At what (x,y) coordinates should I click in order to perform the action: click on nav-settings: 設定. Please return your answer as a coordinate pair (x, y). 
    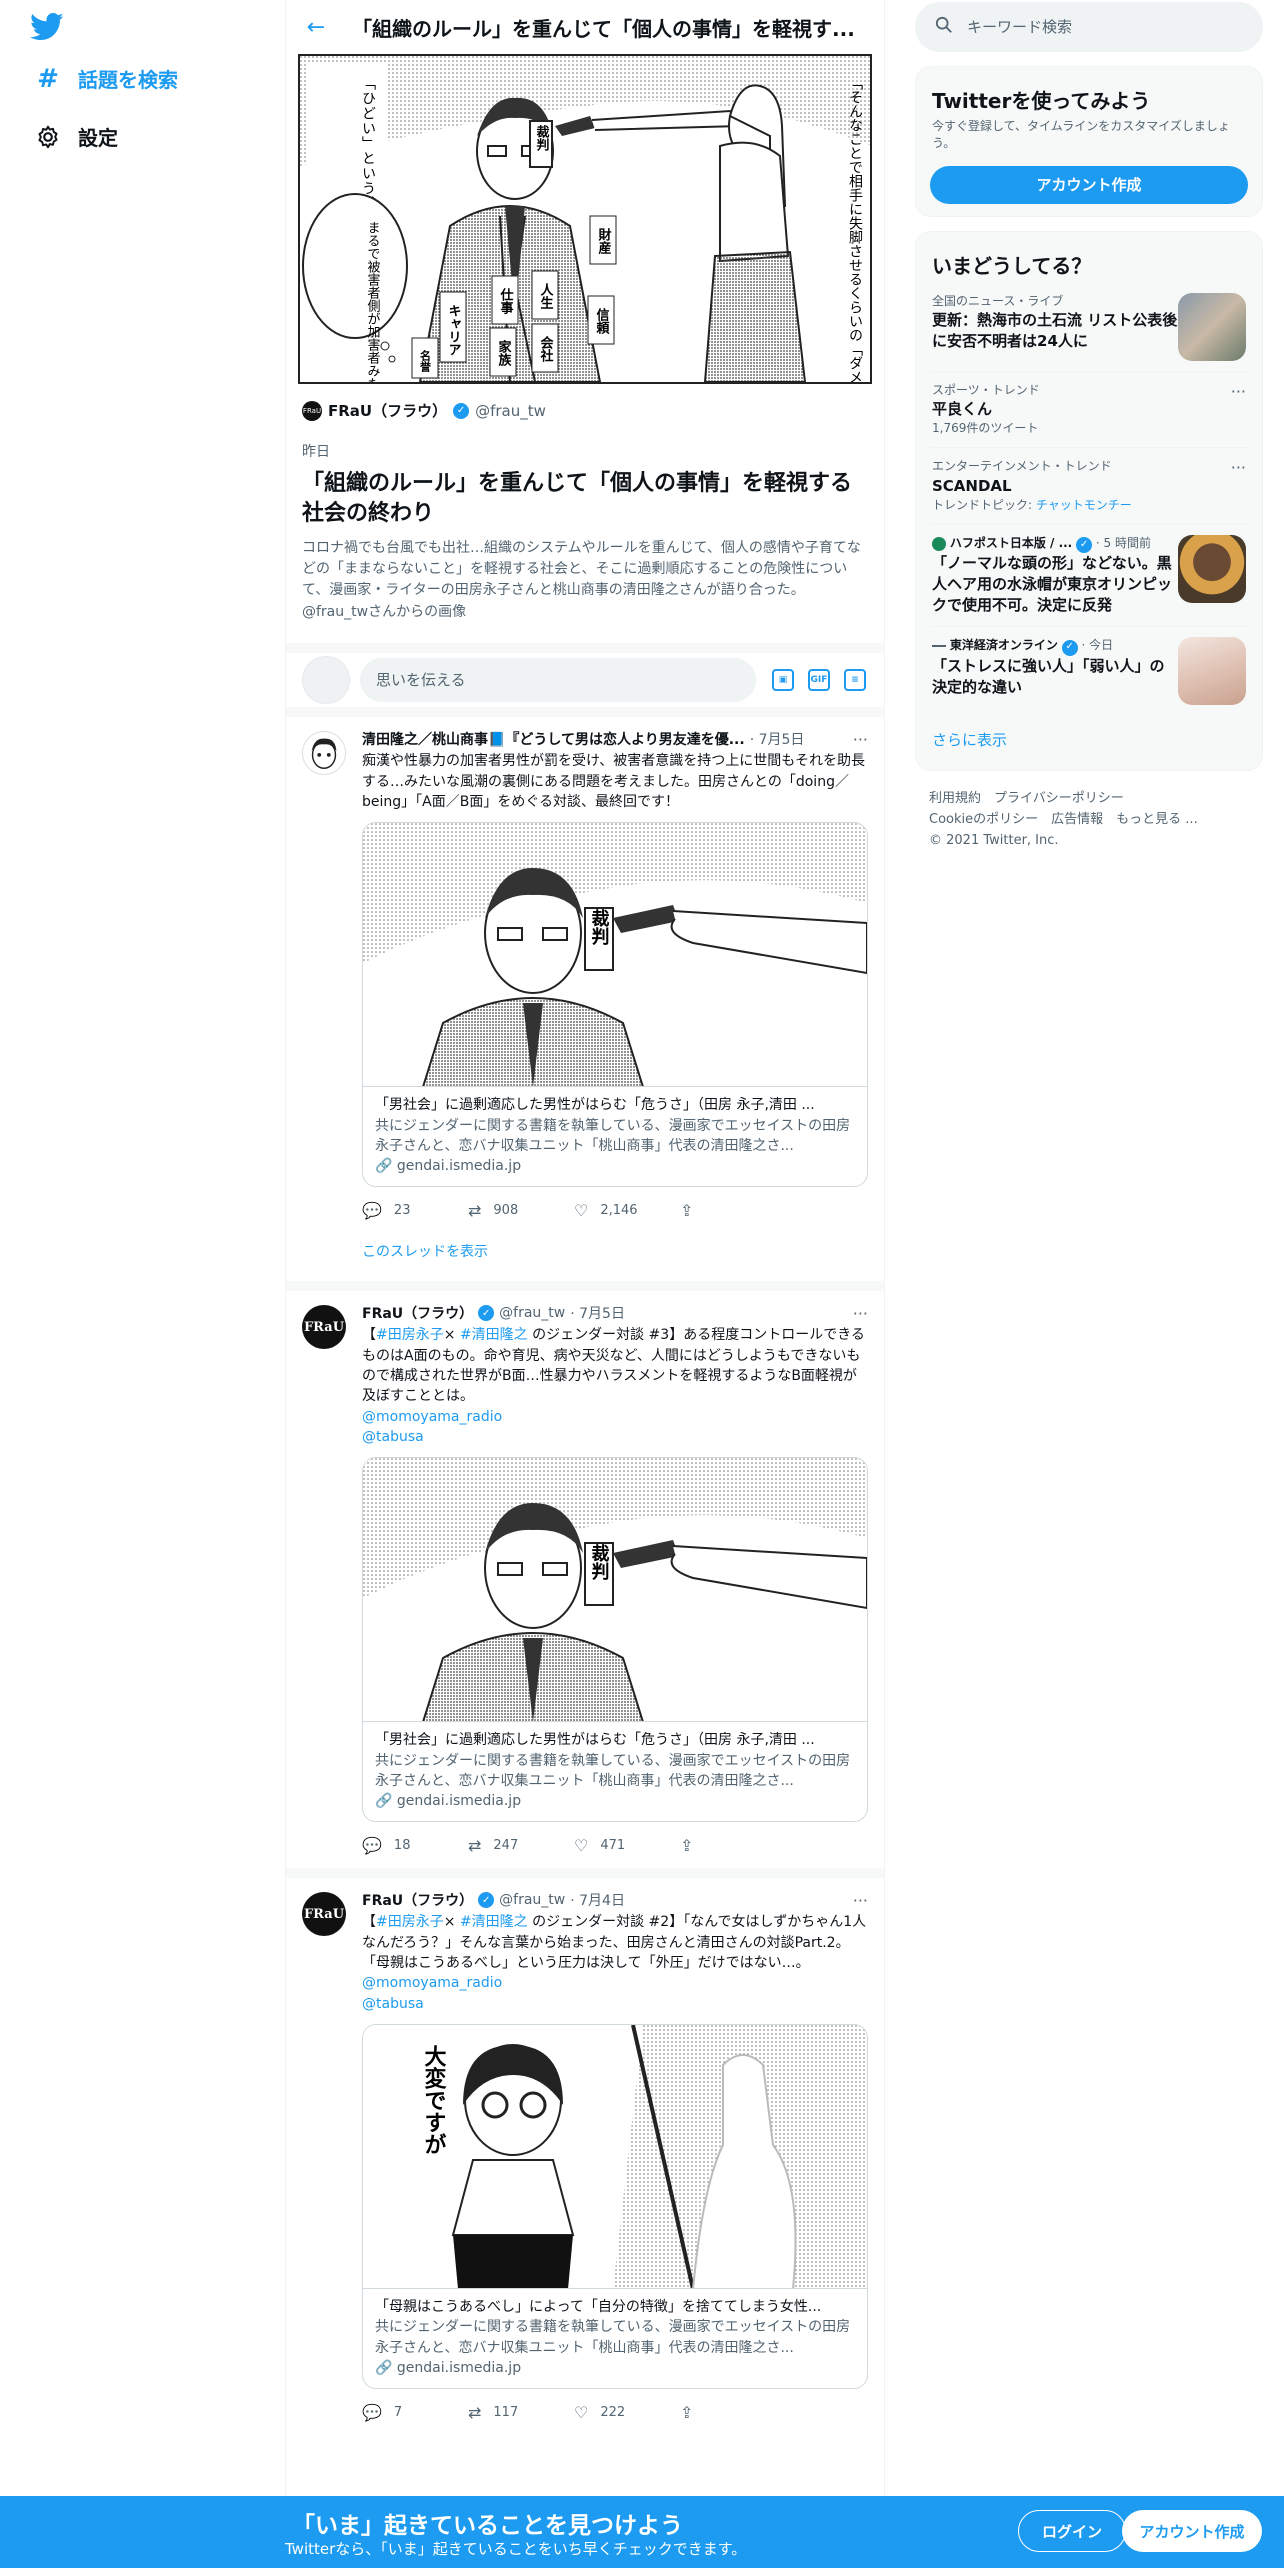
    Looking at the image, I should click on (76, 136).